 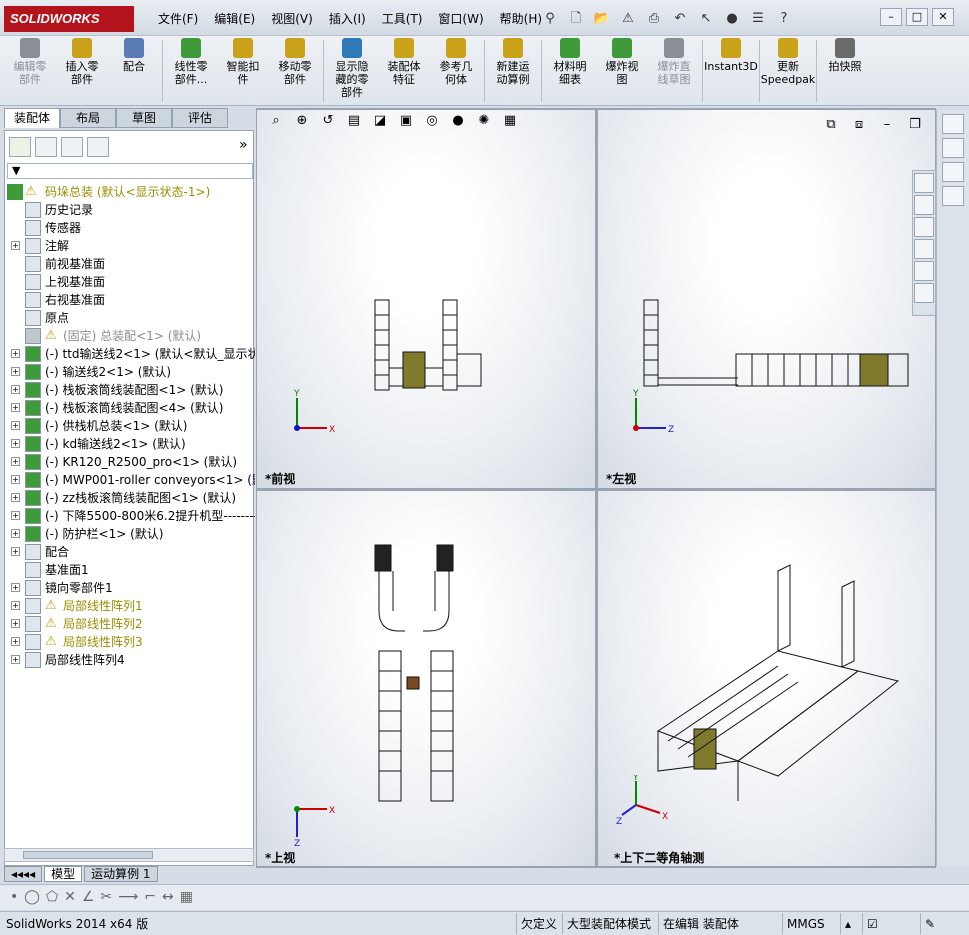 What do you see at coordinates (52, 897) in the screenshot?
I see `polygon-icon: ⬠` at bounding box center [52, 897].